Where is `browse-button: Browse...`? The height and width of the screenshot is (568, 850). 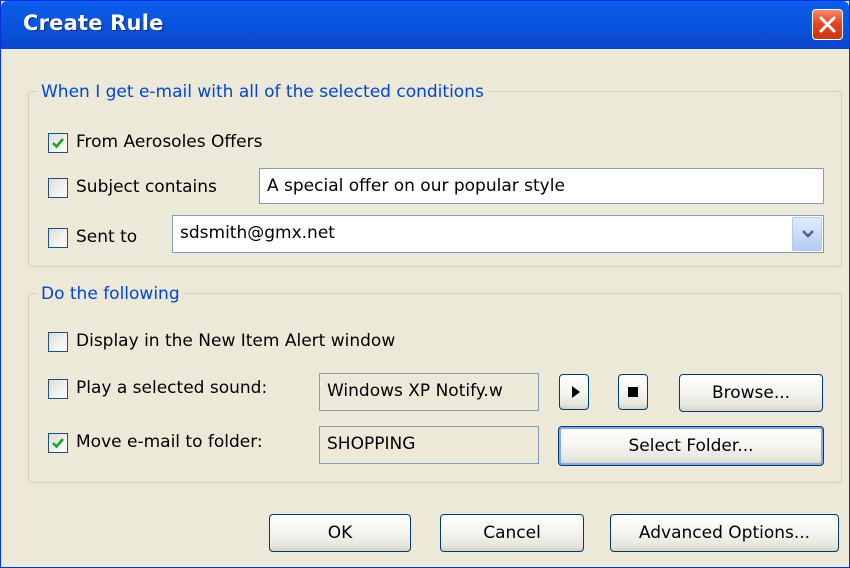
browse-button: Browse... is located at coordinates (751, 393).